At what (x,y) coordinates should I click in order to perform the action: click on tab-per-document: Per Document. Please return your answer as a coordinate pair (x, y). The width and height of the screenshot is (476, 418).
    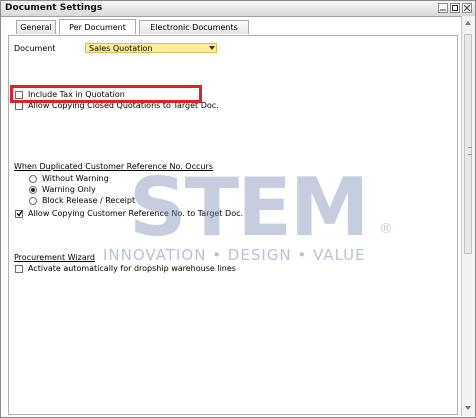
    Looking at the image, I should click on (97, 26).